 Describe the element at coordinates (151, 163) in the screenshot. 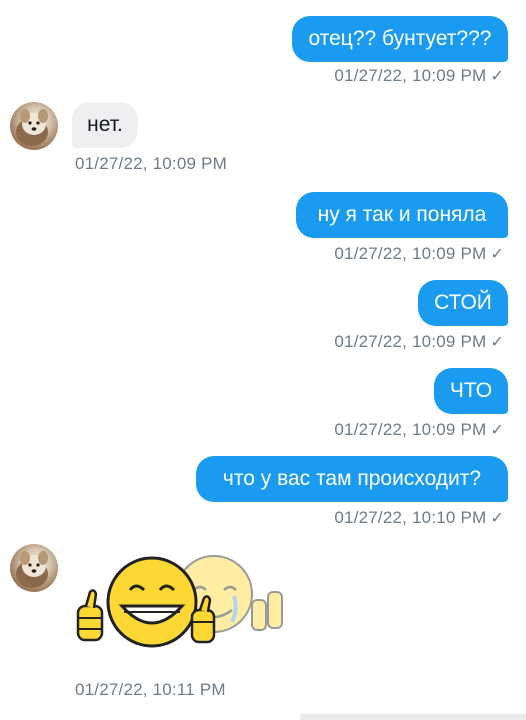

I see `message-timestamp: 01/27/22, 10:09 PM` at that location.